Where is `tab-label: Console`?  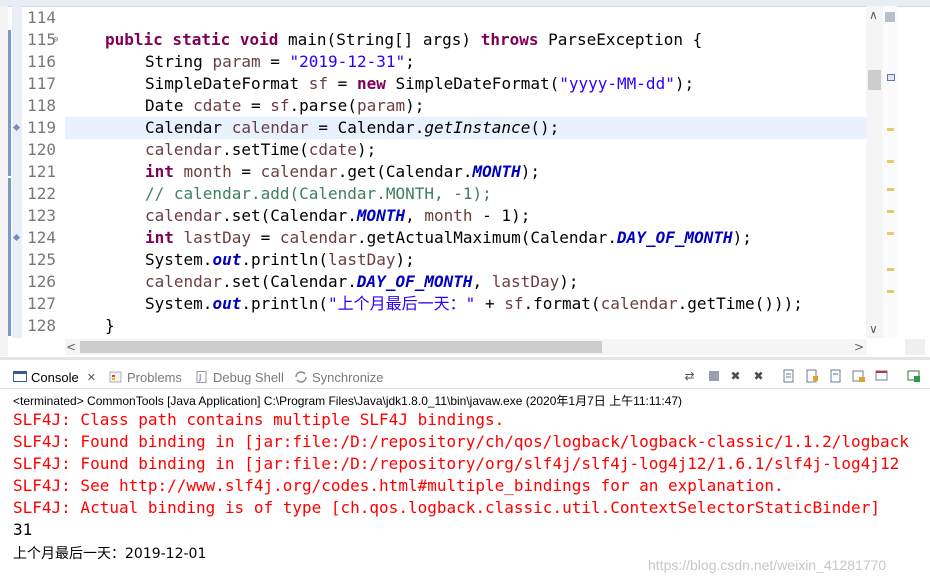
tab-label: Console is located at coordinates (55, 377).